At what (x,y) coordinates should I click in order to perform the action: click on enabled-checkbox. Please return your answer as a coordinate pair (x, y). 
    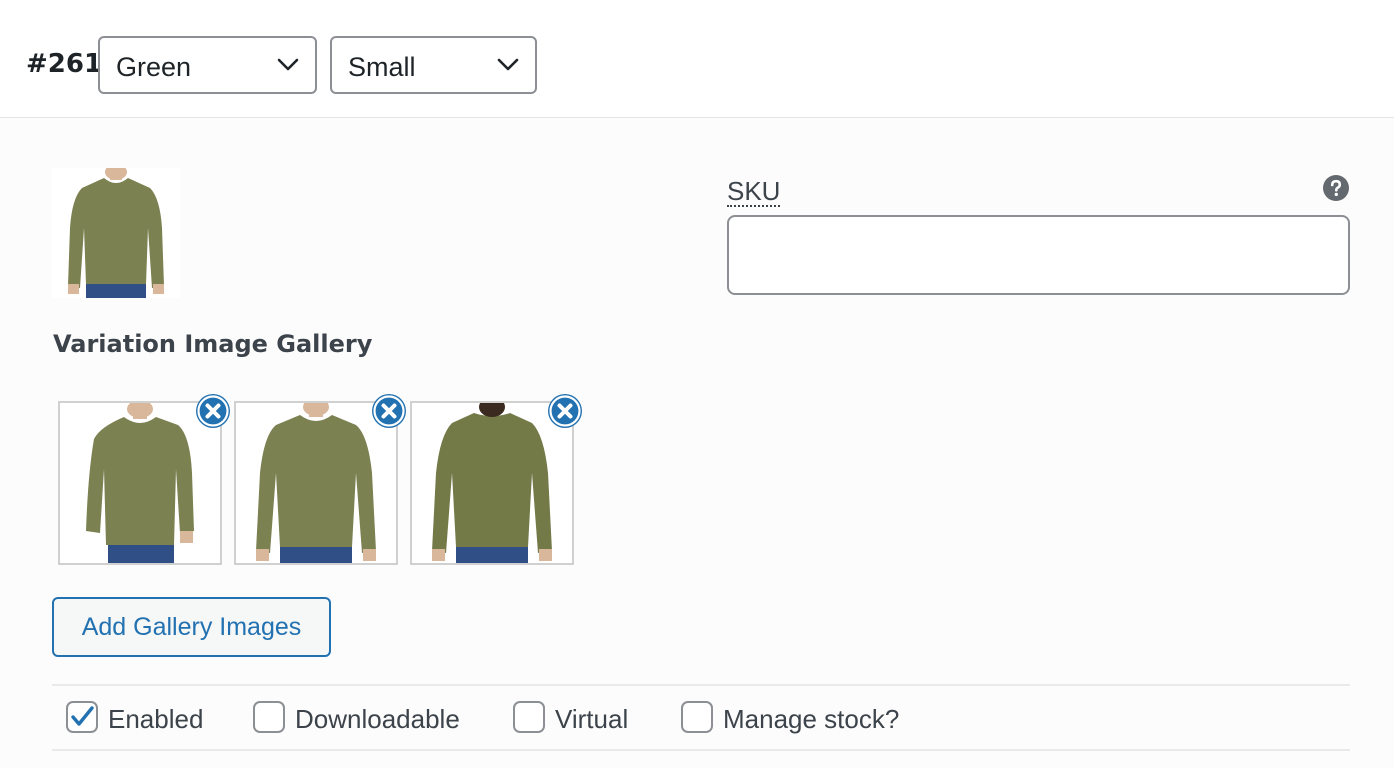
    Looking at the image, I should click on (82, 717).